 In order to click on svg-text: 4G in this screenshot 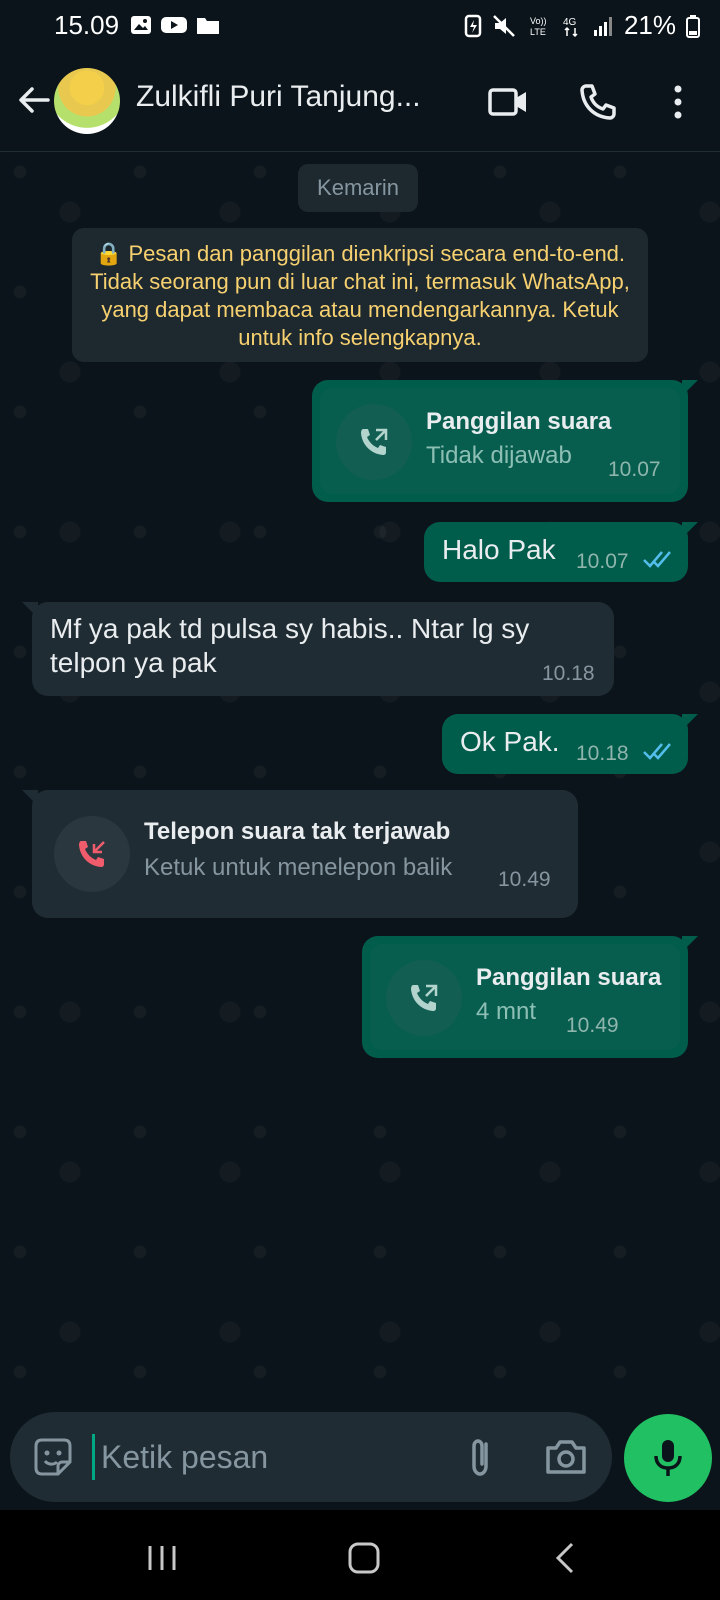, I will do `click(570, 22)`.